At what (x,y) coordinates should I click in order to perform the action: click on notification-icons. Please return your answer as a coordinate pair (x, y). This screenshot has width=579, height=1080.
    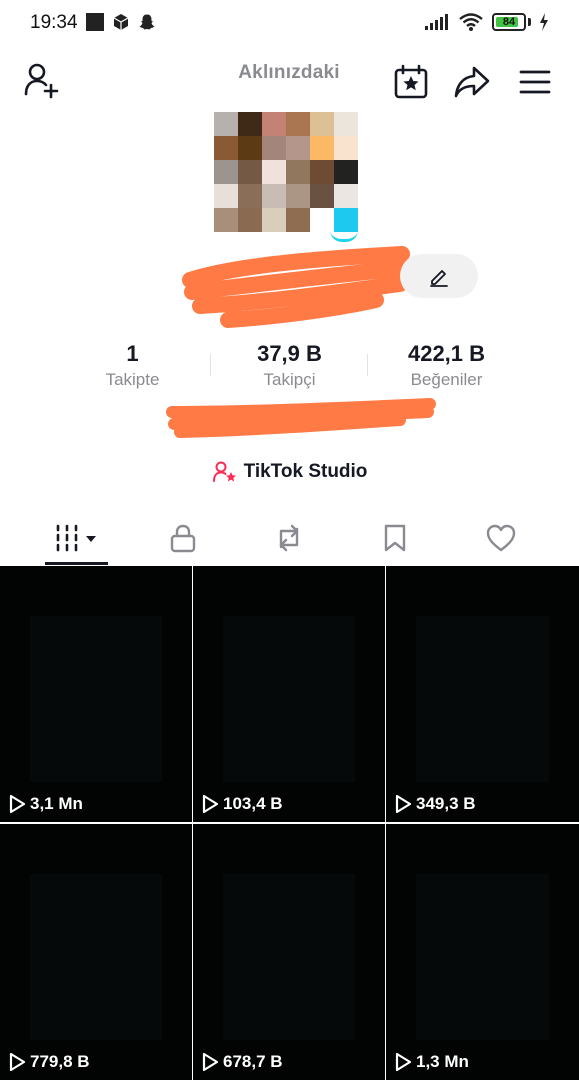
    Looking at the image, I should click on (121, 22).